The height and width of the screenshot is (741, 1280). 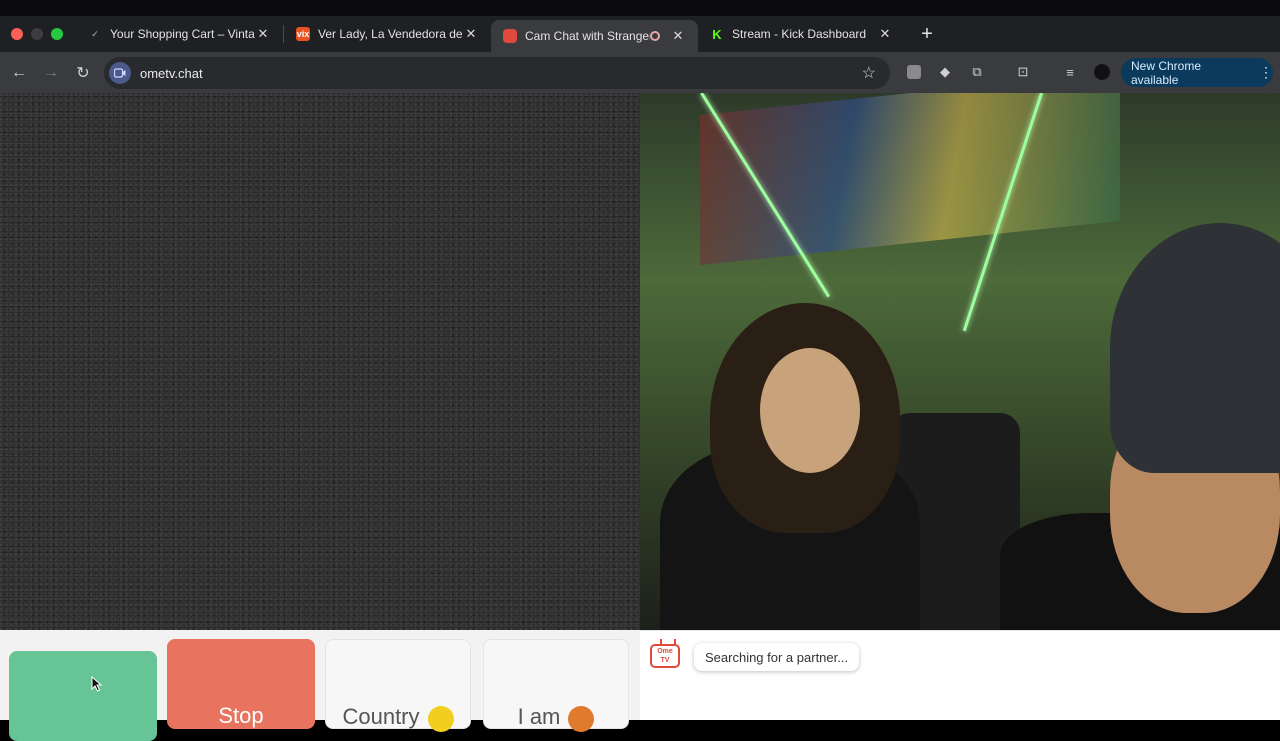 I want to click on recording-indicator-icon, so click(x=655, y=36).